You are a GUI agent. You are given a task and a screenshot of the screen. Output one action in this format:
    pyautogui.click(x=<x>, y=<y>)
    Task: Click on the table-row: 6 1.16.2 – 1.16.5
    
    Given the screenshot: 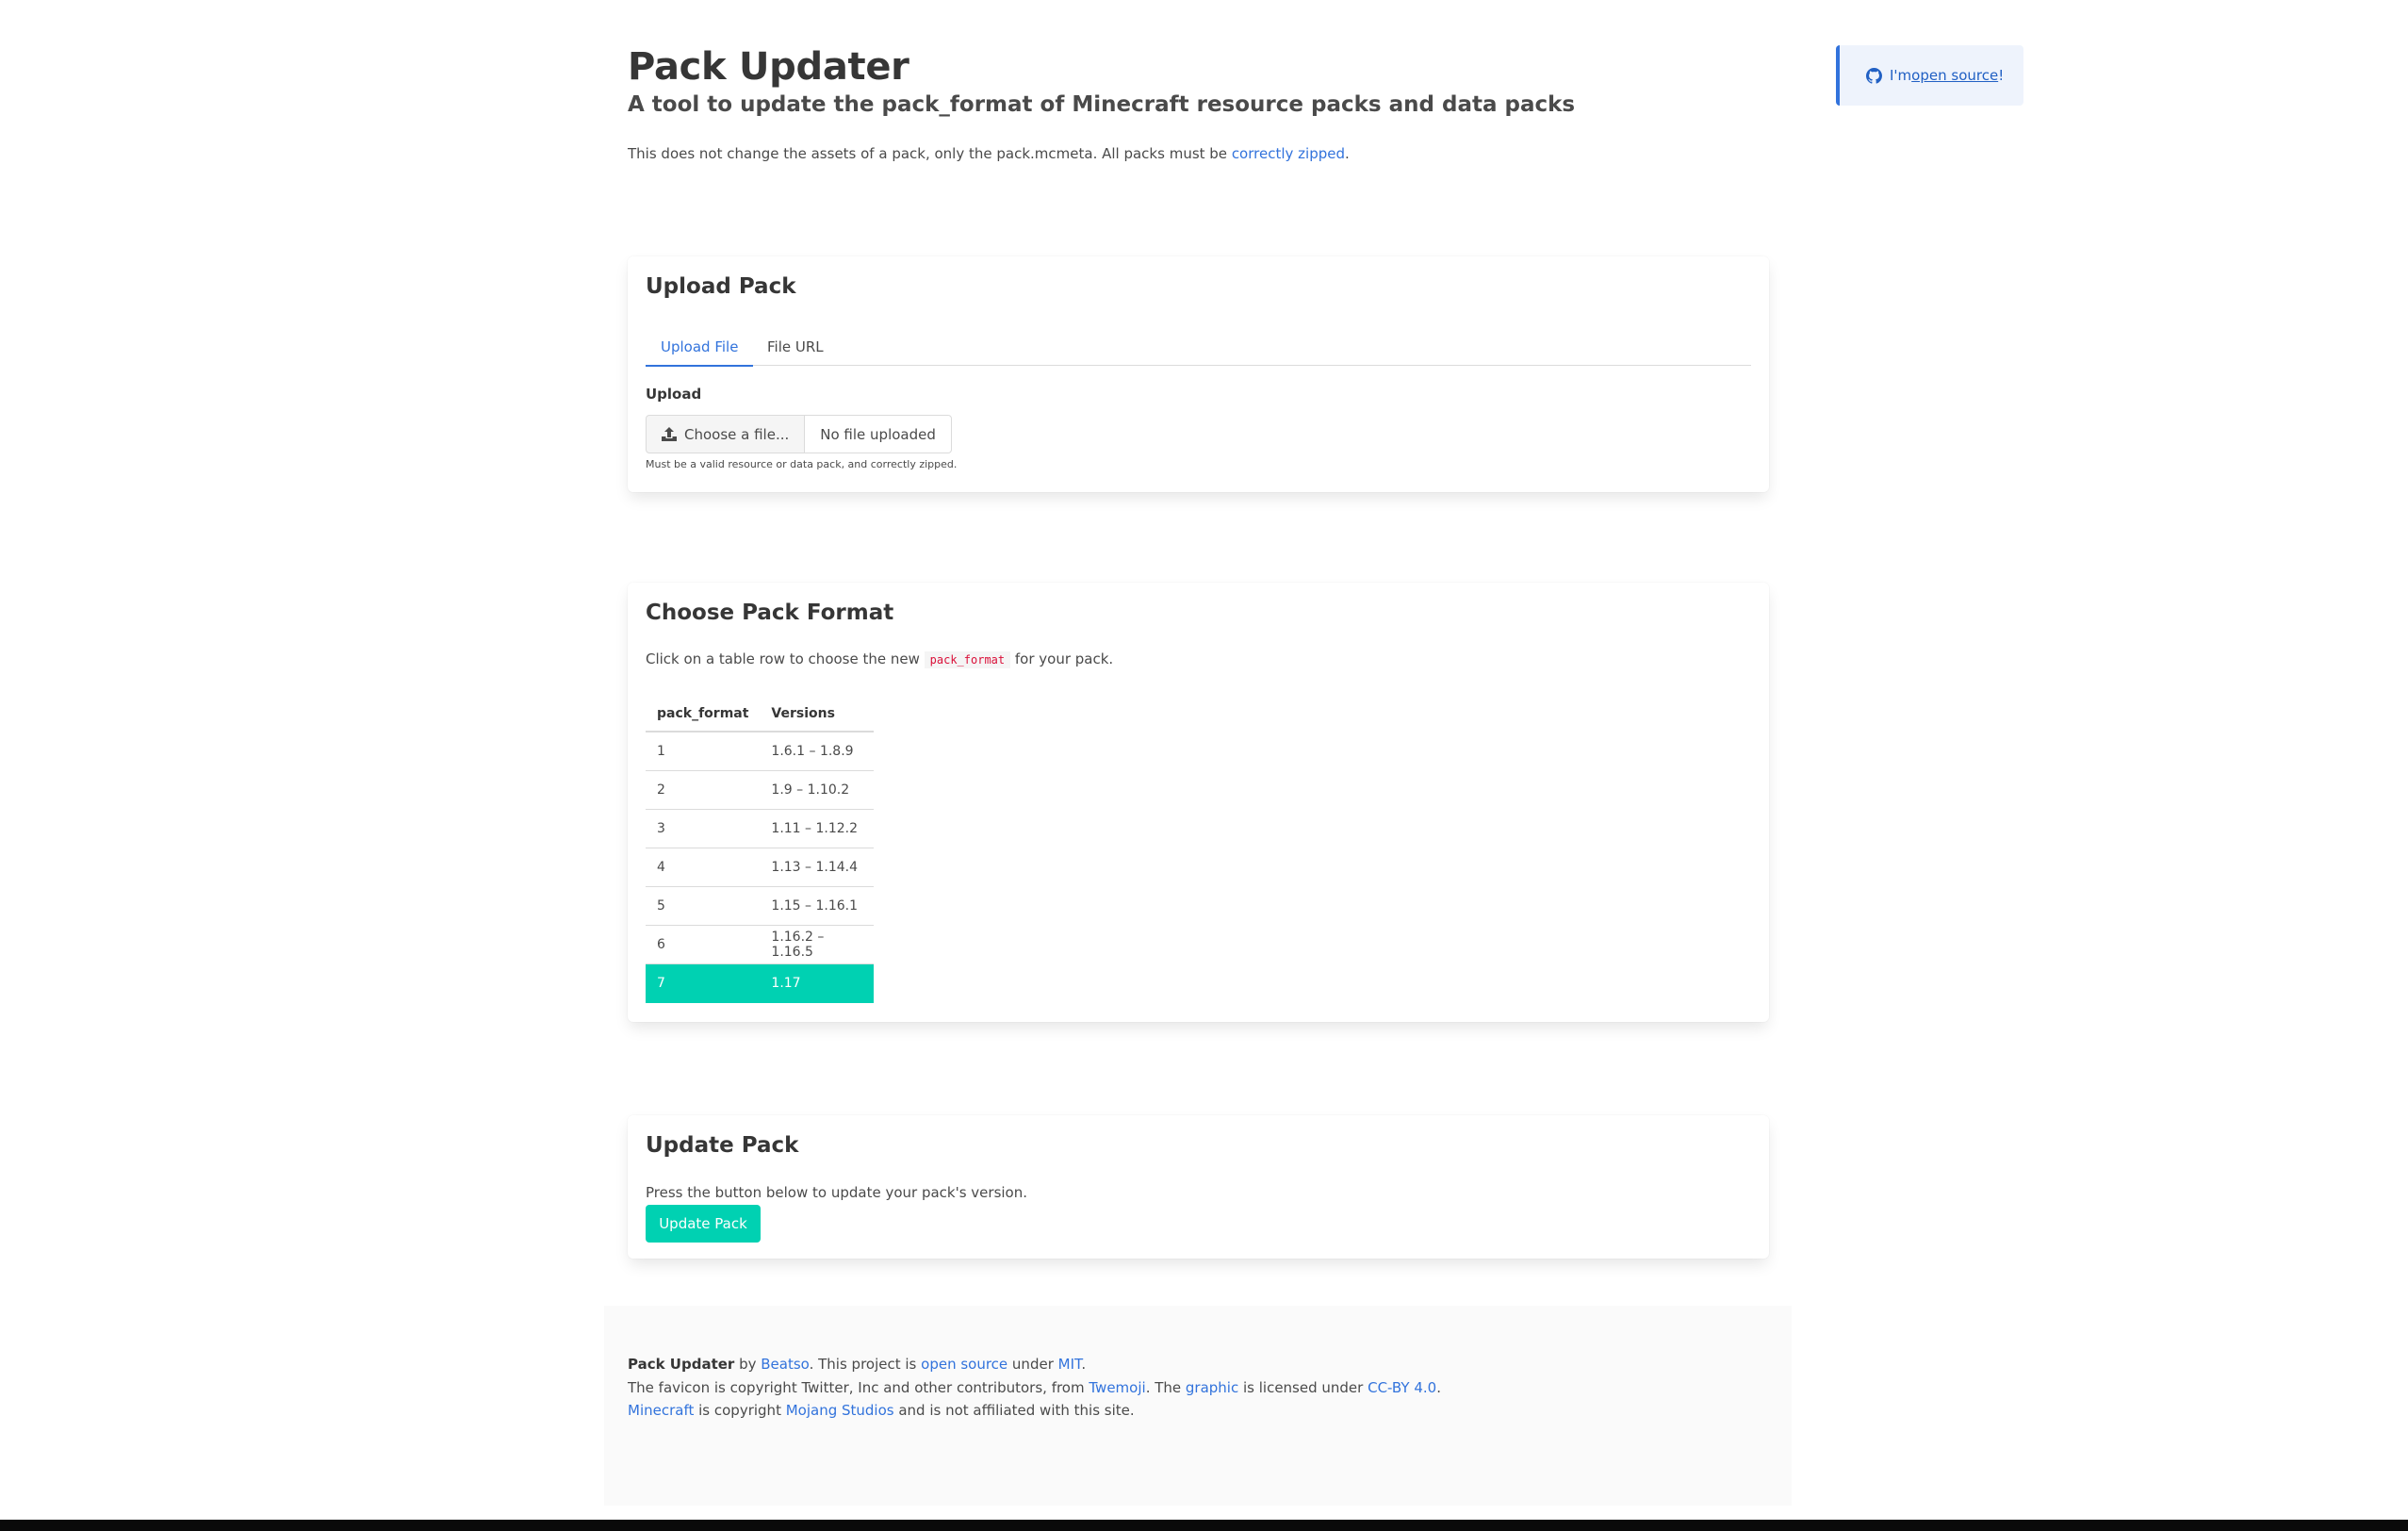 What is the action you would take?
    pyautogui.click(x=760, y=945)
    